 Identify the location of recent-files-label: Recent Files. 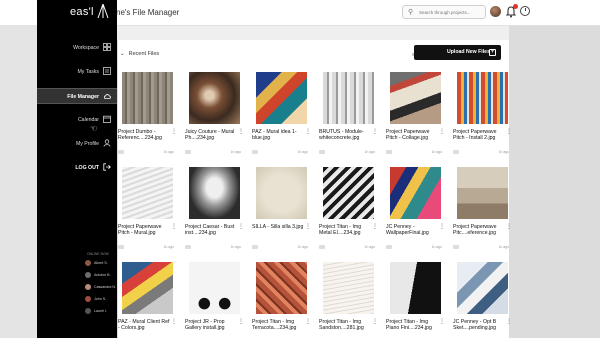
(144, 54).